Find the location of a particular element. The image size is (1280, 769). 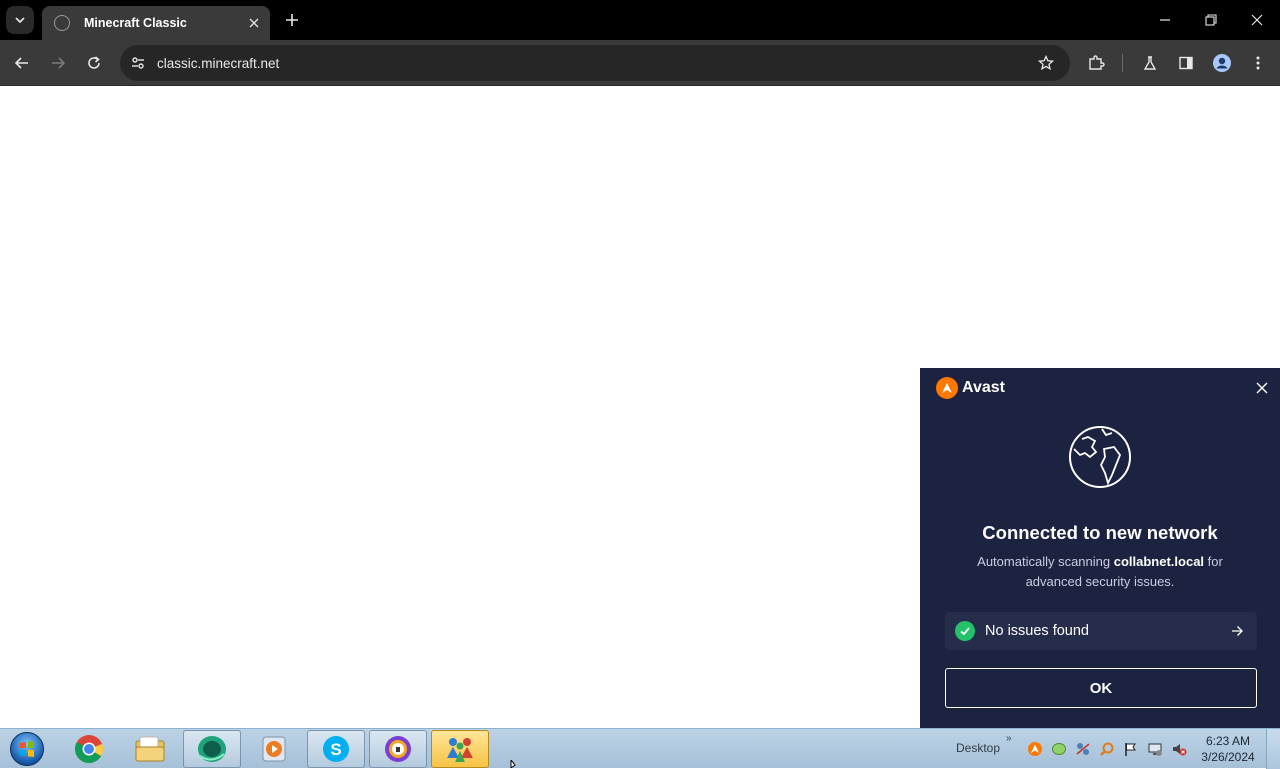

taskbar-chrome is located at coordinates (89, 749).